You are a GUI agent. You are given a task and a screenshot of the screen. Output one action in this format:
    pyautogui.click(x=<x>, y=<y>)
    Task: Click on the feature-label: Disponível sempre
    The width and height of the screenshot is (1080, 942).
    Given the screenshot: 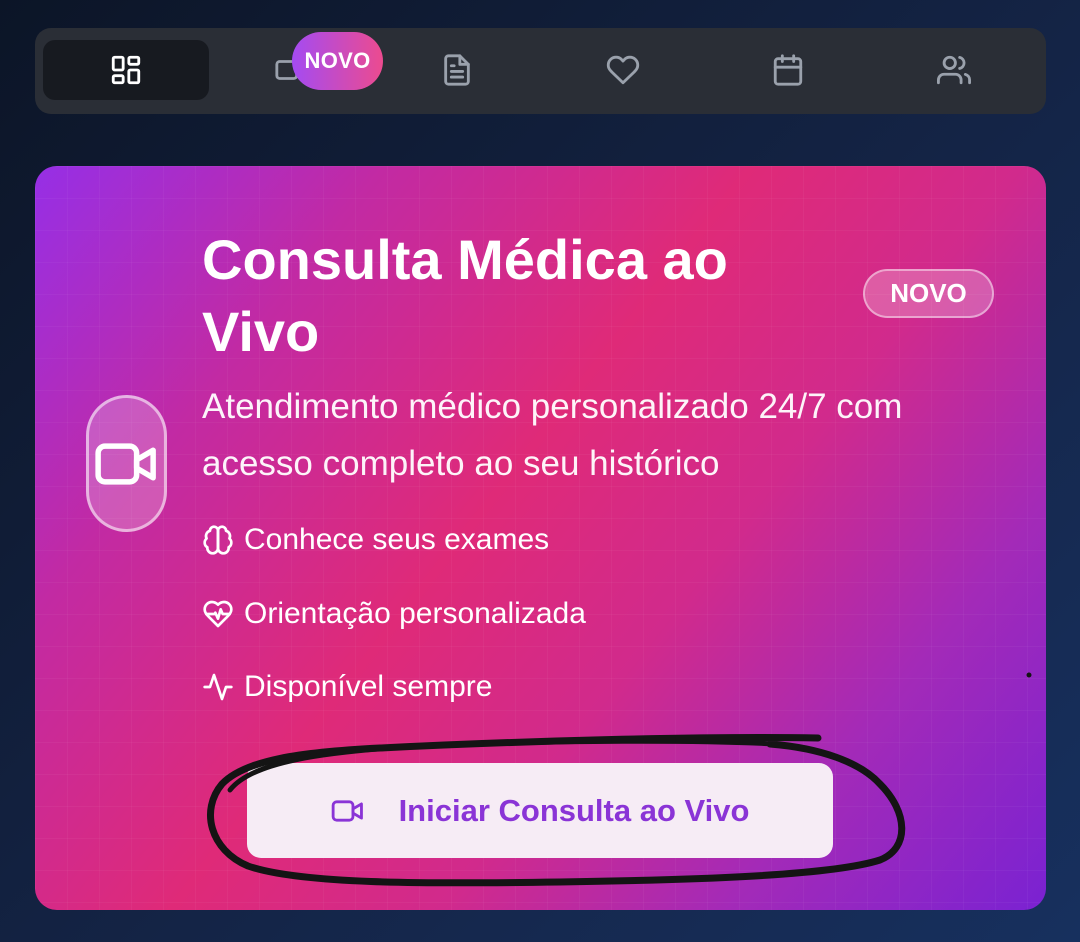 What is the action you would take?
    pyautogui.click(x=368, y=686)
    